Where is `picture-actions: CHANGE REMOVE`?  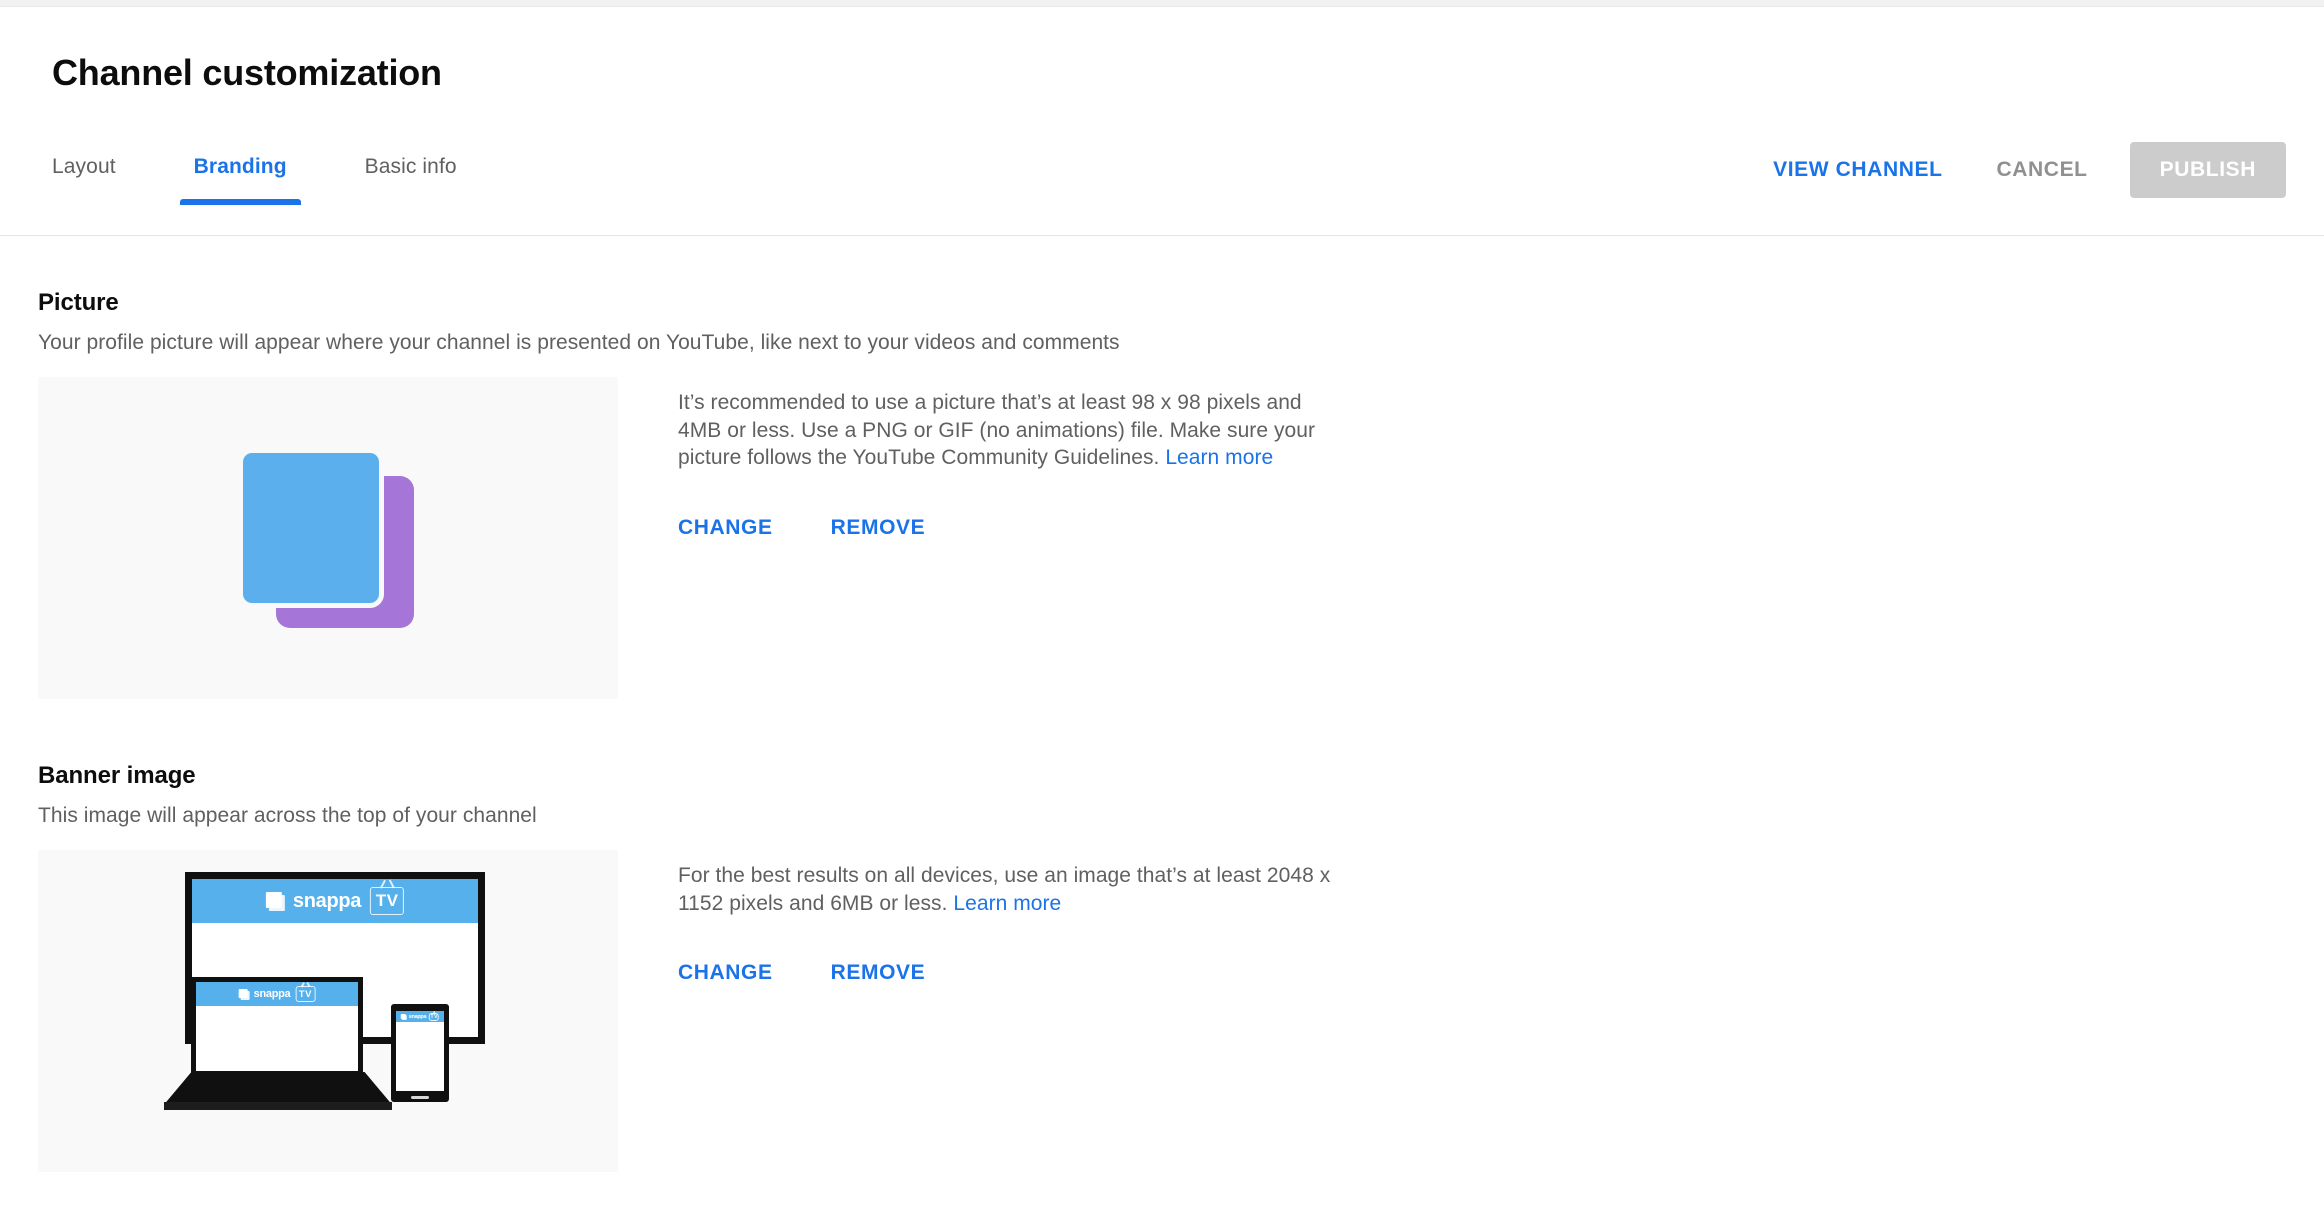 picture-actions: CHANGE REMOVE is located at coordinates (1008, 528).